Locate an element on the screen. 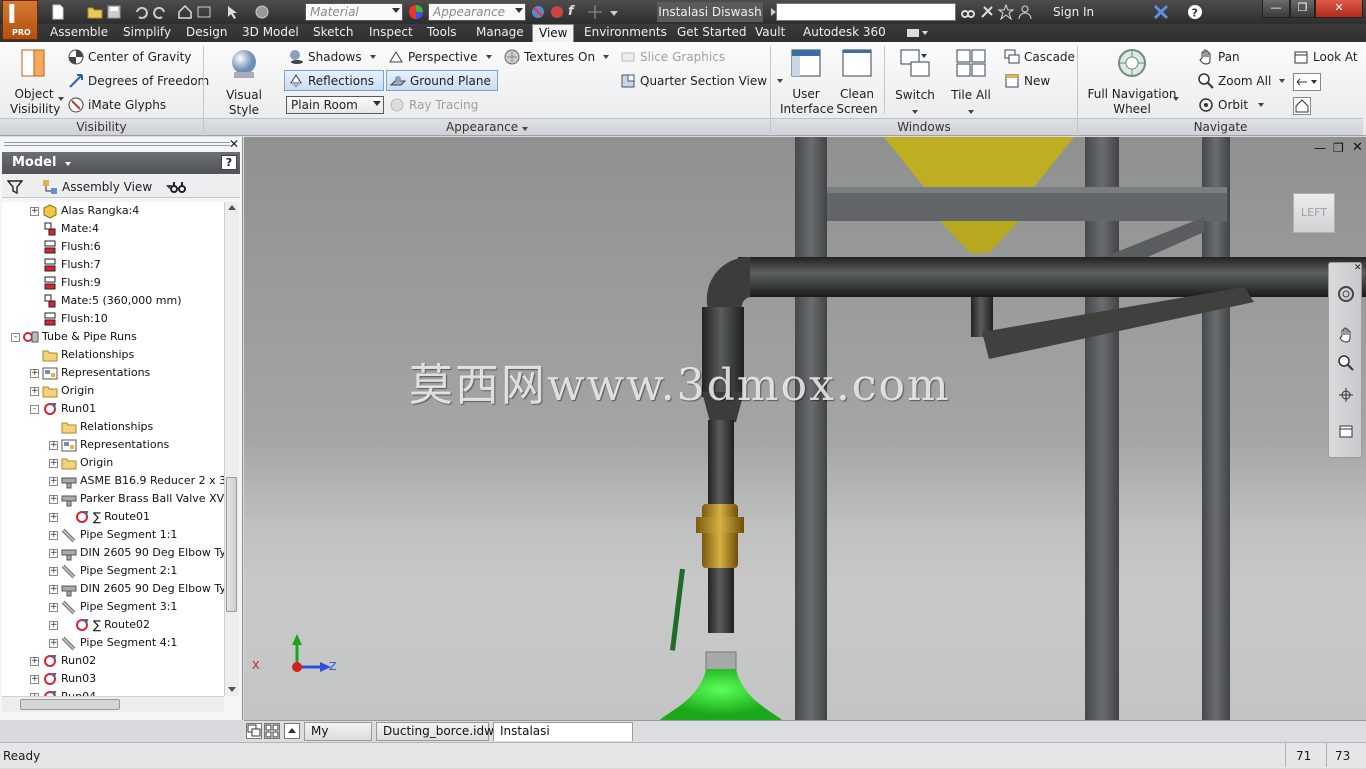 Image resolution: width=1366 pixels, height=769 pixels. lighting-style-dropdown: Plain Room is located at coordinates (335, 105).